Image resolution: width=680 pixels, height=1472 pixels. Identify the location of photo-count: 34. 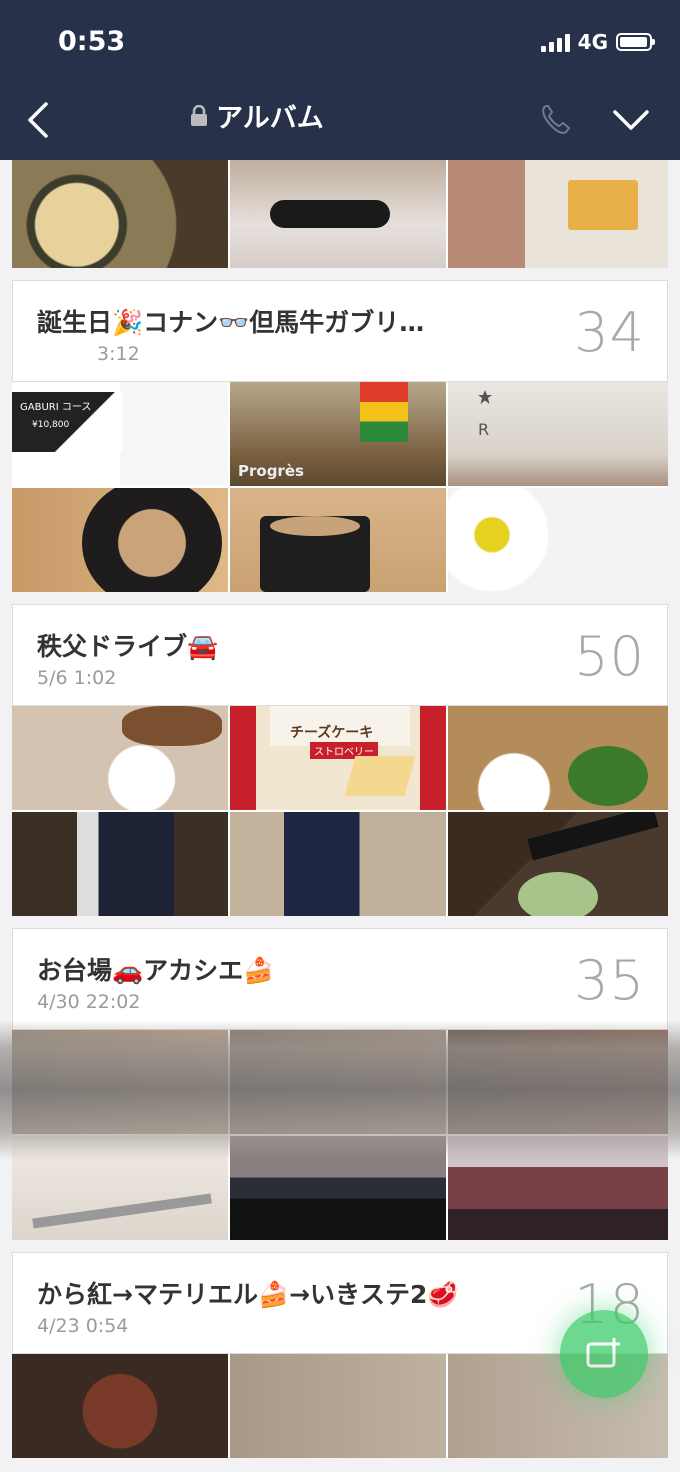
(609, 332).